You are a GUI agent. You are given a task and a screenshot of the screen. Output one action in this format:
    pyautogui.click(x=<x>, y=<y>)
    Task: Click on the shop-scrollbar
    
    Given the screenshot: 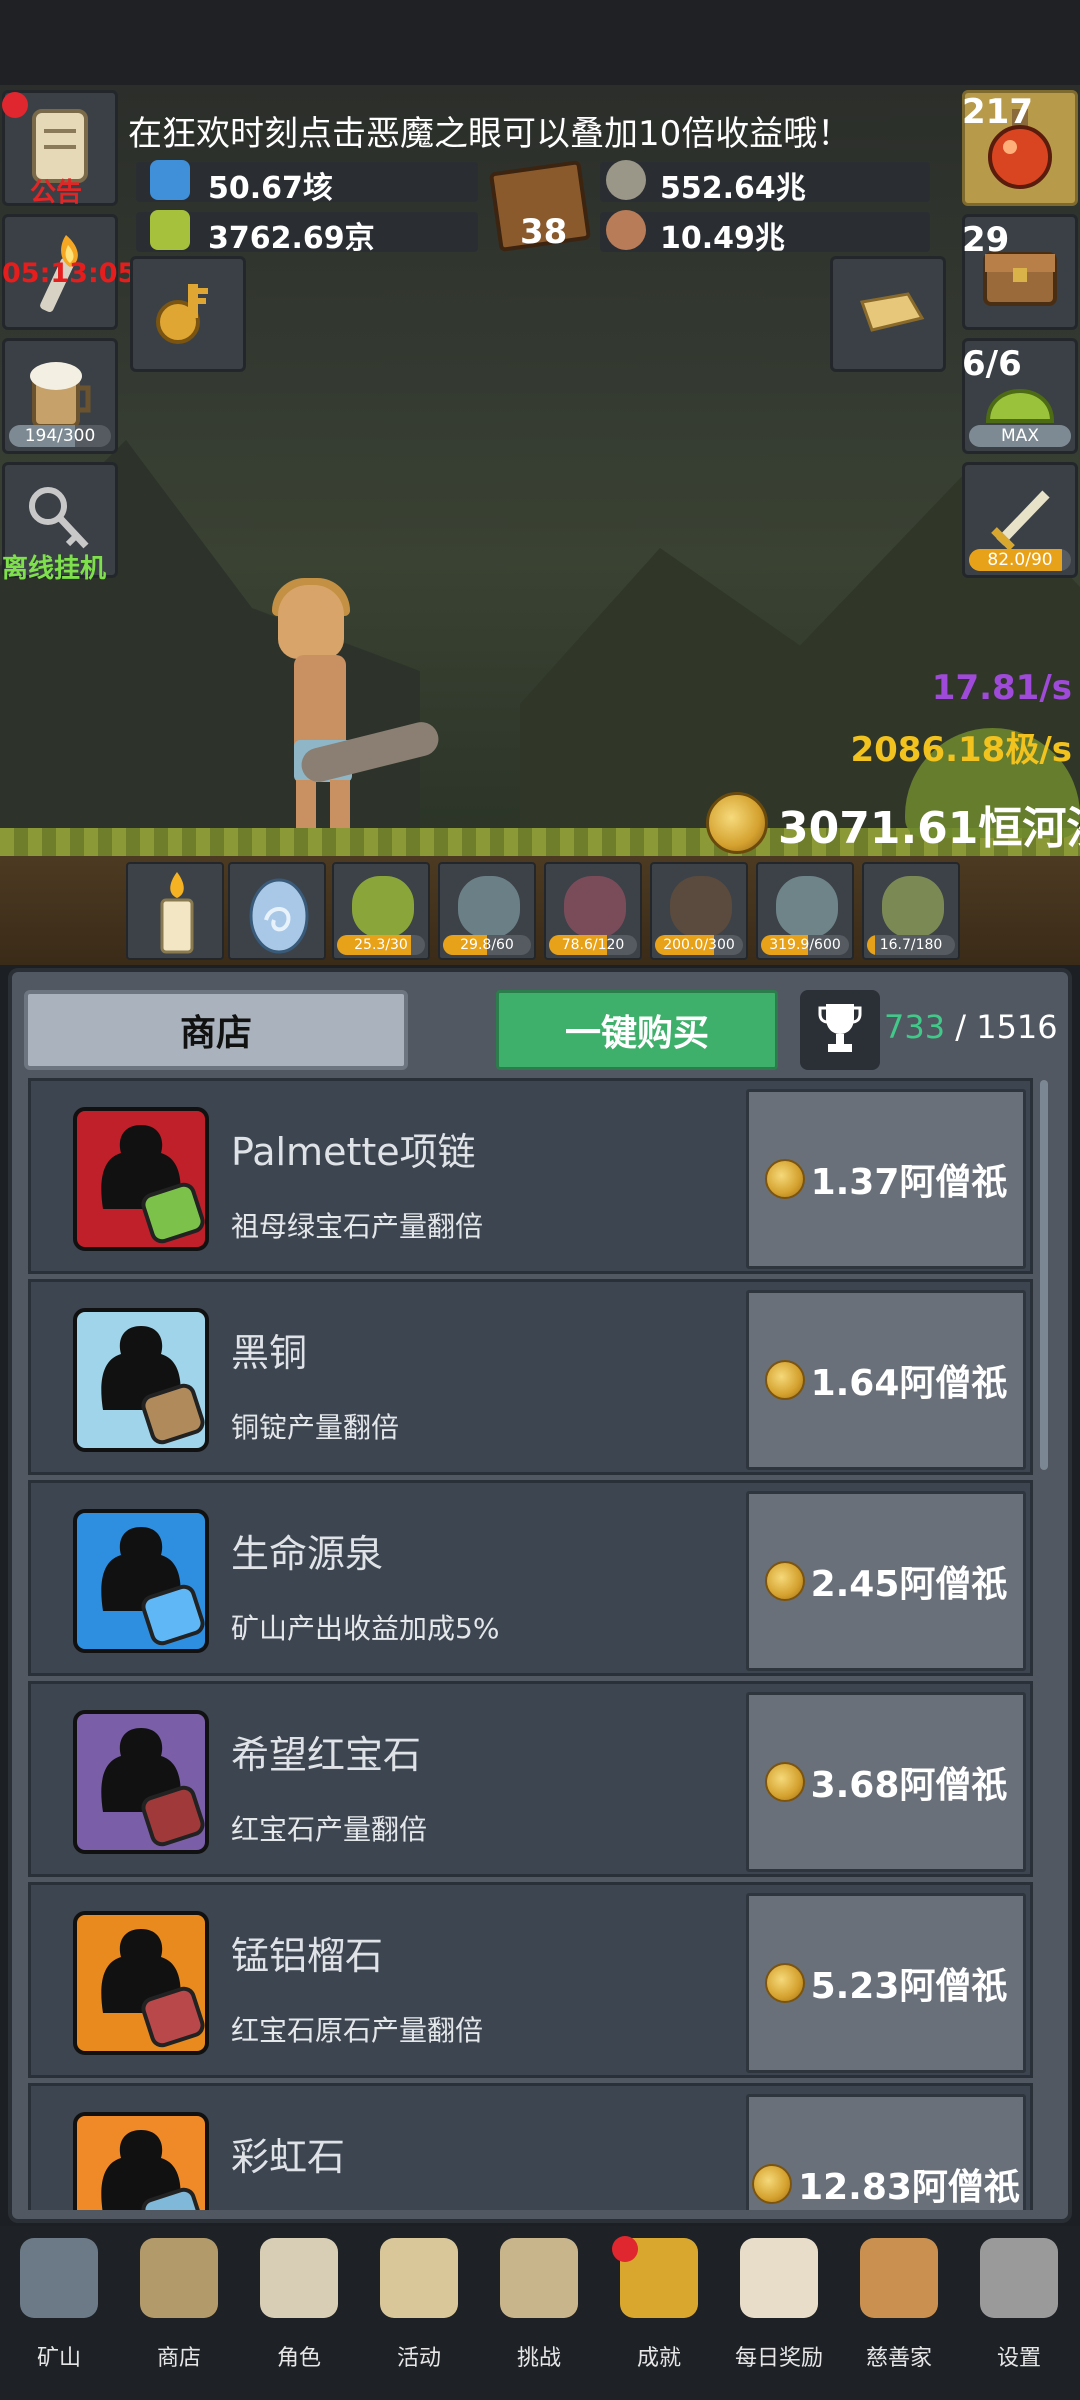 What is the action you would take?
    pyautogui.click(x=1044, y=1275)
    